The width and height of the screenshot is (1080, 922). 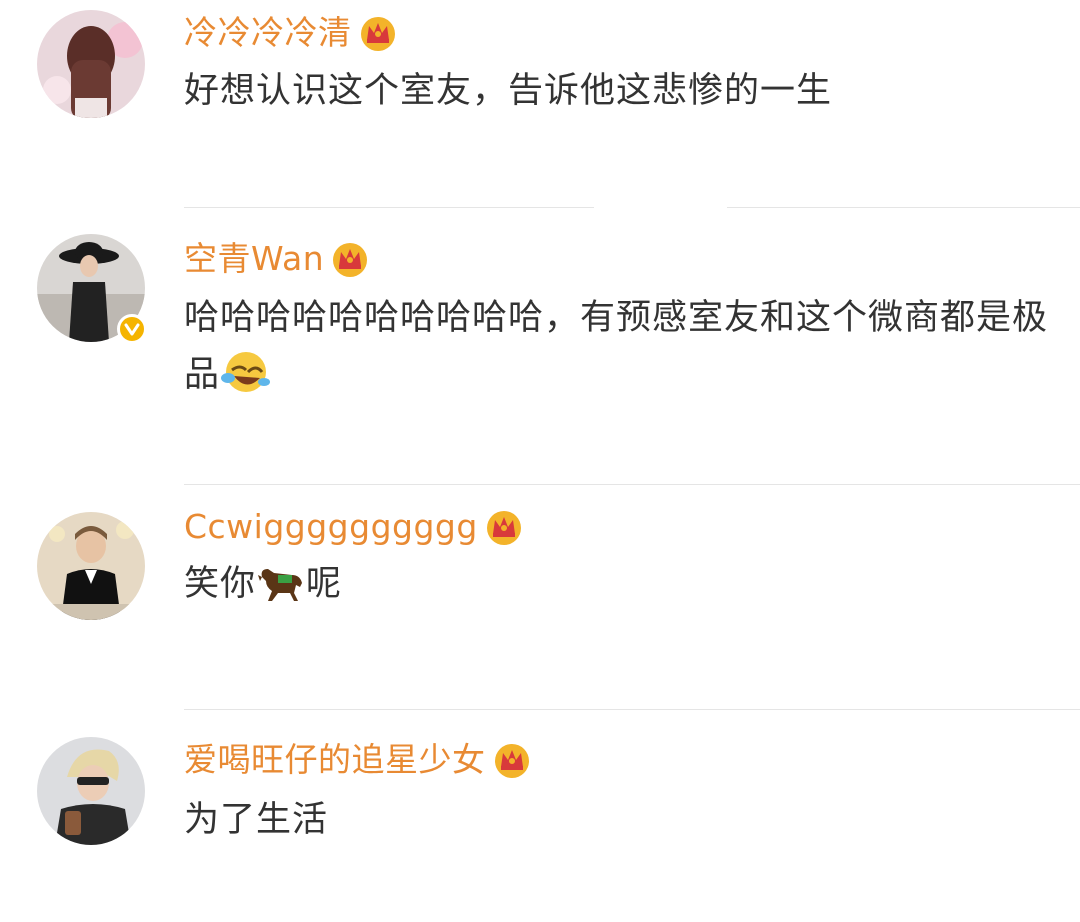 I want to click on comment-text: 笑你 呢, so click(x=619, y=584).